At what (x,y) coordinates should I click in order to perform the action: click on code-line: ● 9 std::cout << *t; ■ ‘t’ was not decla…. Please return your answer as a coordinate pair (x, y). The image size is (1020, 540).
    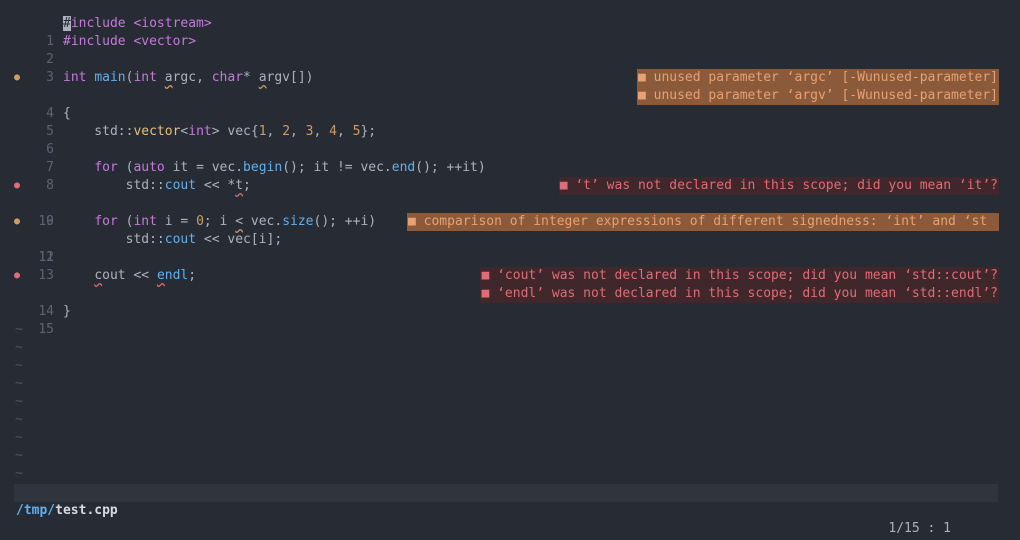
    Looking at the image, I should click on (510, 203).